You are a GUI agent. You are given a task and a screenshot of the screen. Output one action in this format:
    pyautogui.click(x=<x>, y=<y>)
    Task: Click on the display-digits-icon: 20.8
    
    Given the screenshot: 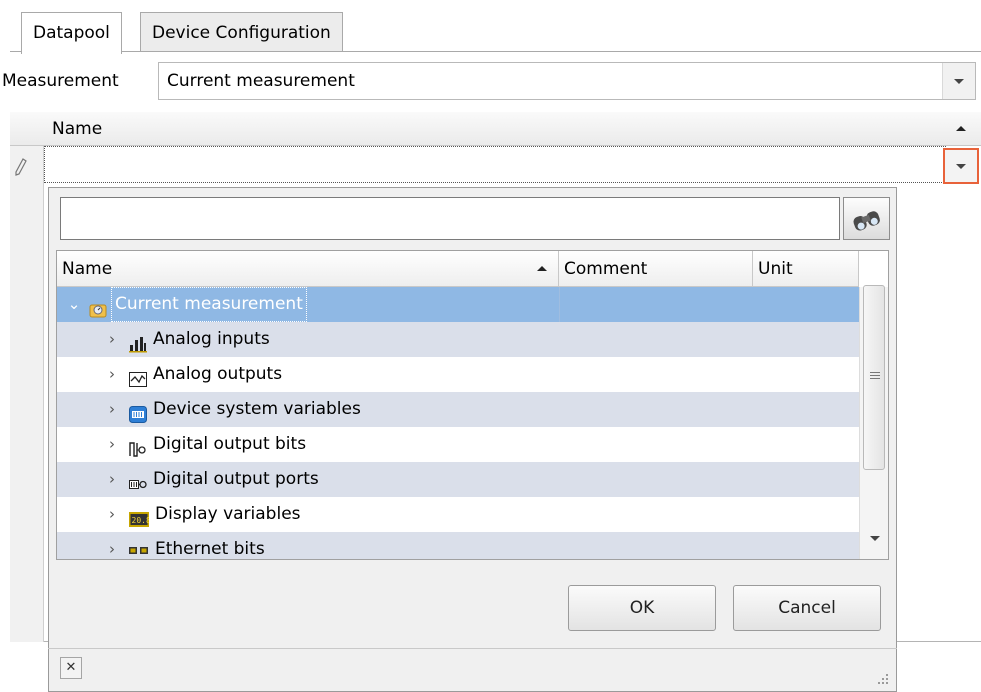 What is the action you would take?
    pyautogui.click(x=140, y=516)
    